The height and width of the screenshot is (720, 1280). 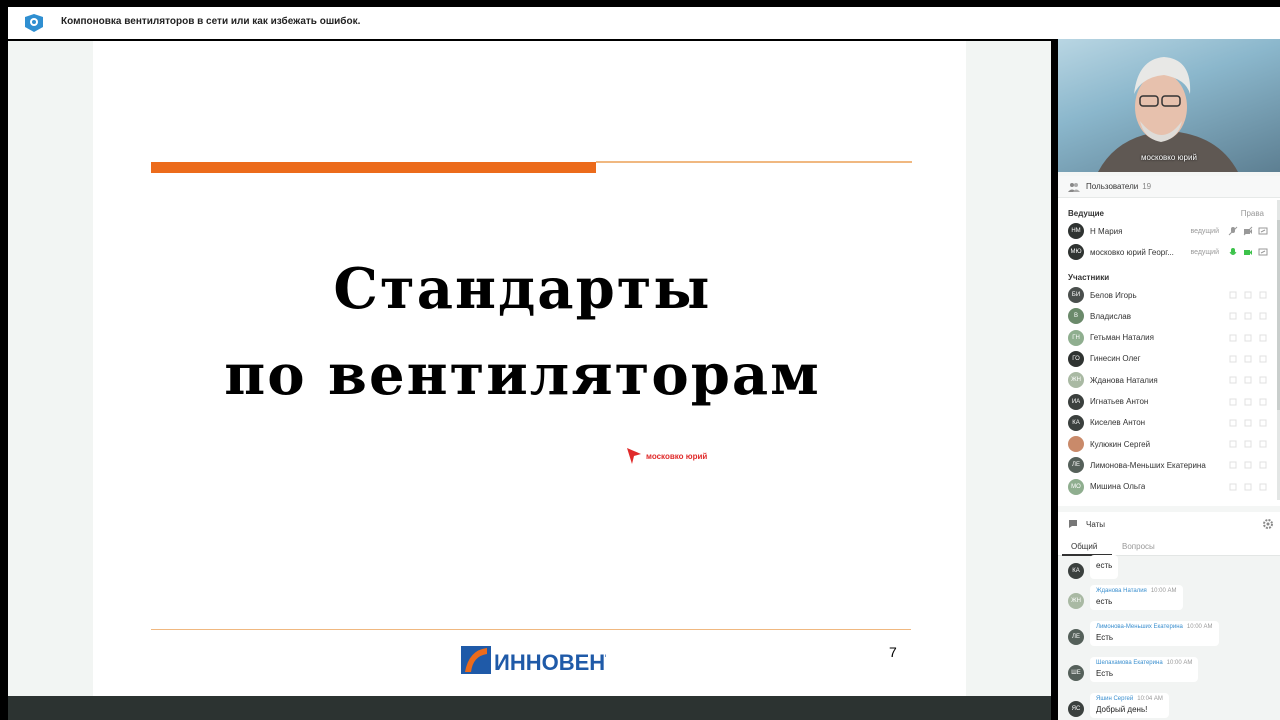 What do you see at coordinates (1169, 187) in the screenshot?
I see `users-header: Пользователи 19` at bounding box center [1169, 187].